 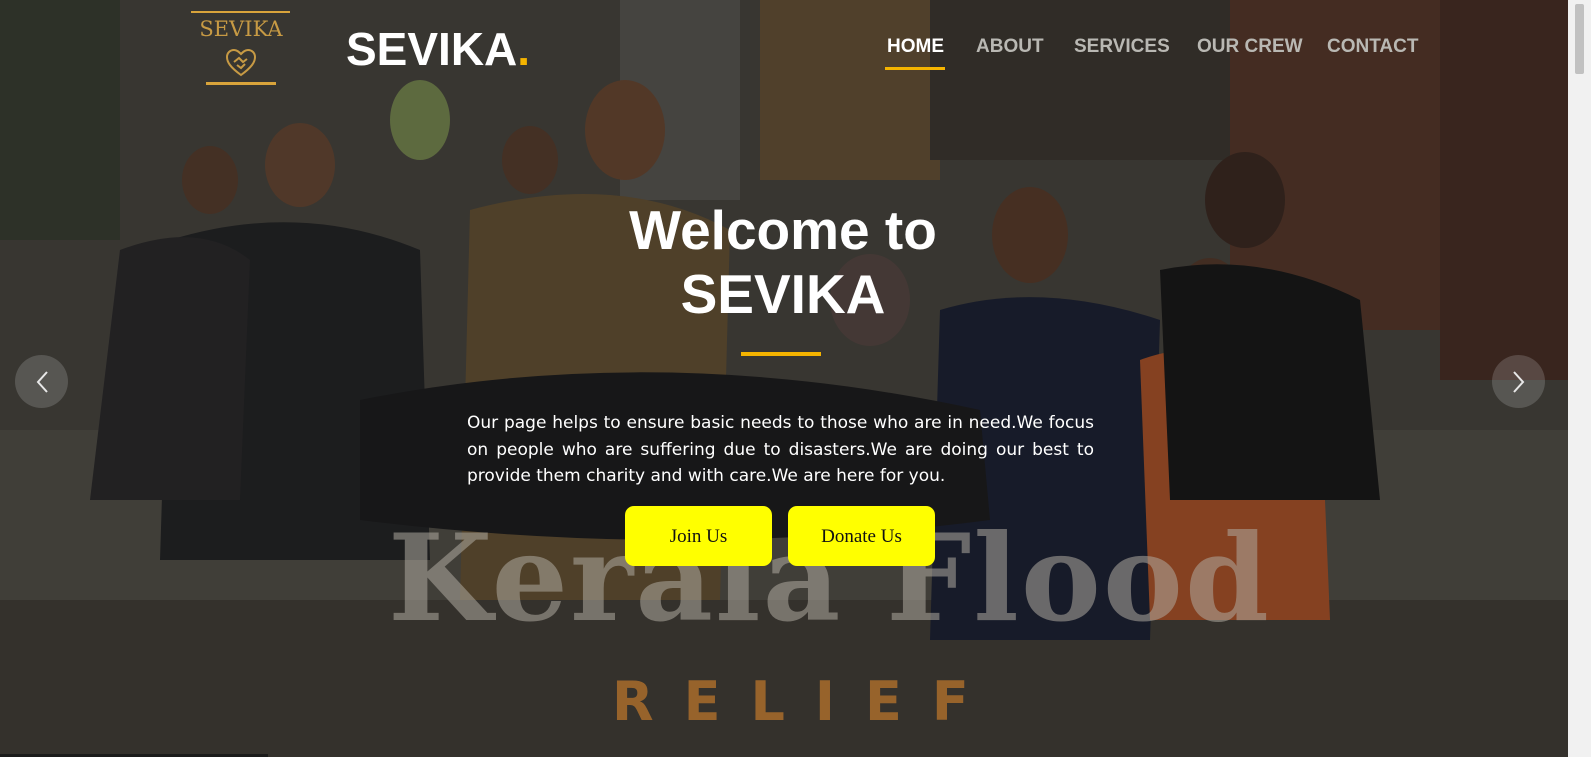 What do you see at coordinates (783, 294) in the screenshot?
I see `hero-title-line2: SEVIKA` at bounding box center [783, 294].